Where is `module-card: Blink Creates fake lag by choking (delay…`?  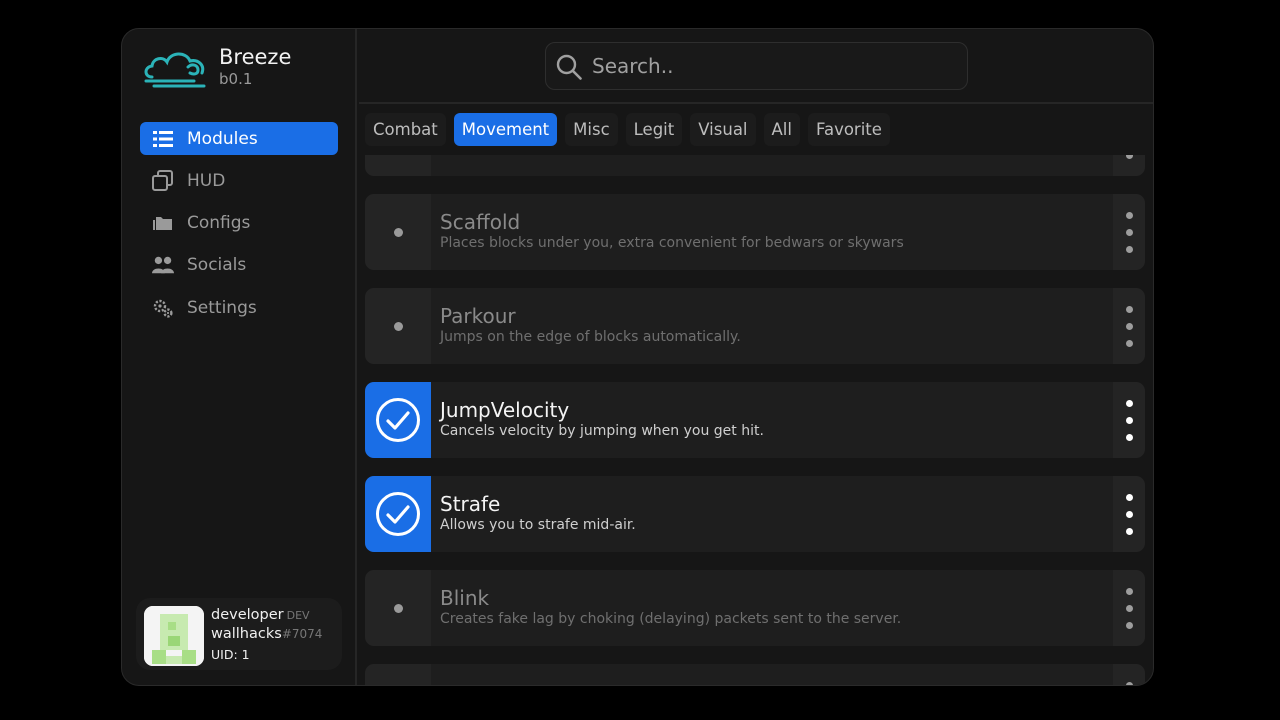
module-card: Blink Creates fake lag by choking (delay… is located at coordinates (755, 608).